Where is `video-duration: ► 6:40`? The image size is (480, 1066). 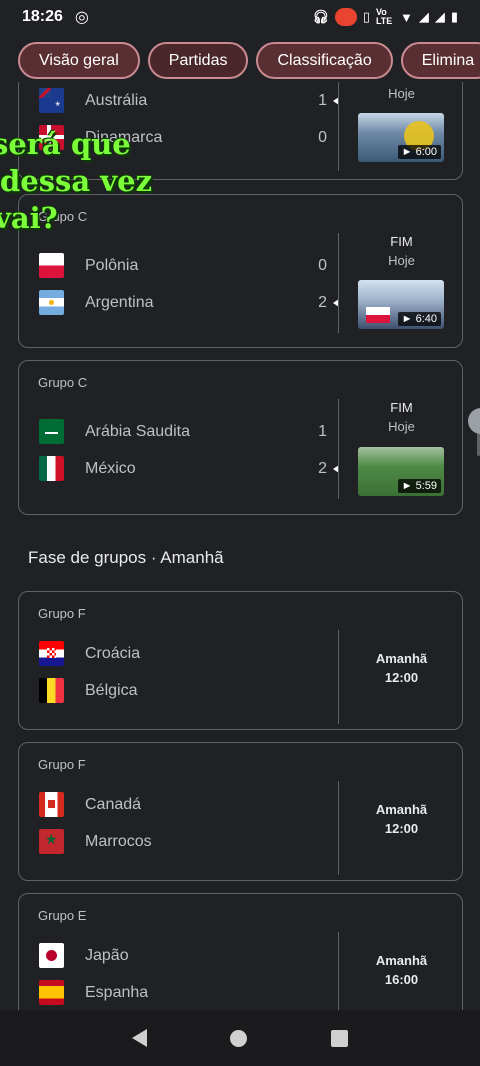
video-duration: ► 6:40 is located at coordinates (419, 319).